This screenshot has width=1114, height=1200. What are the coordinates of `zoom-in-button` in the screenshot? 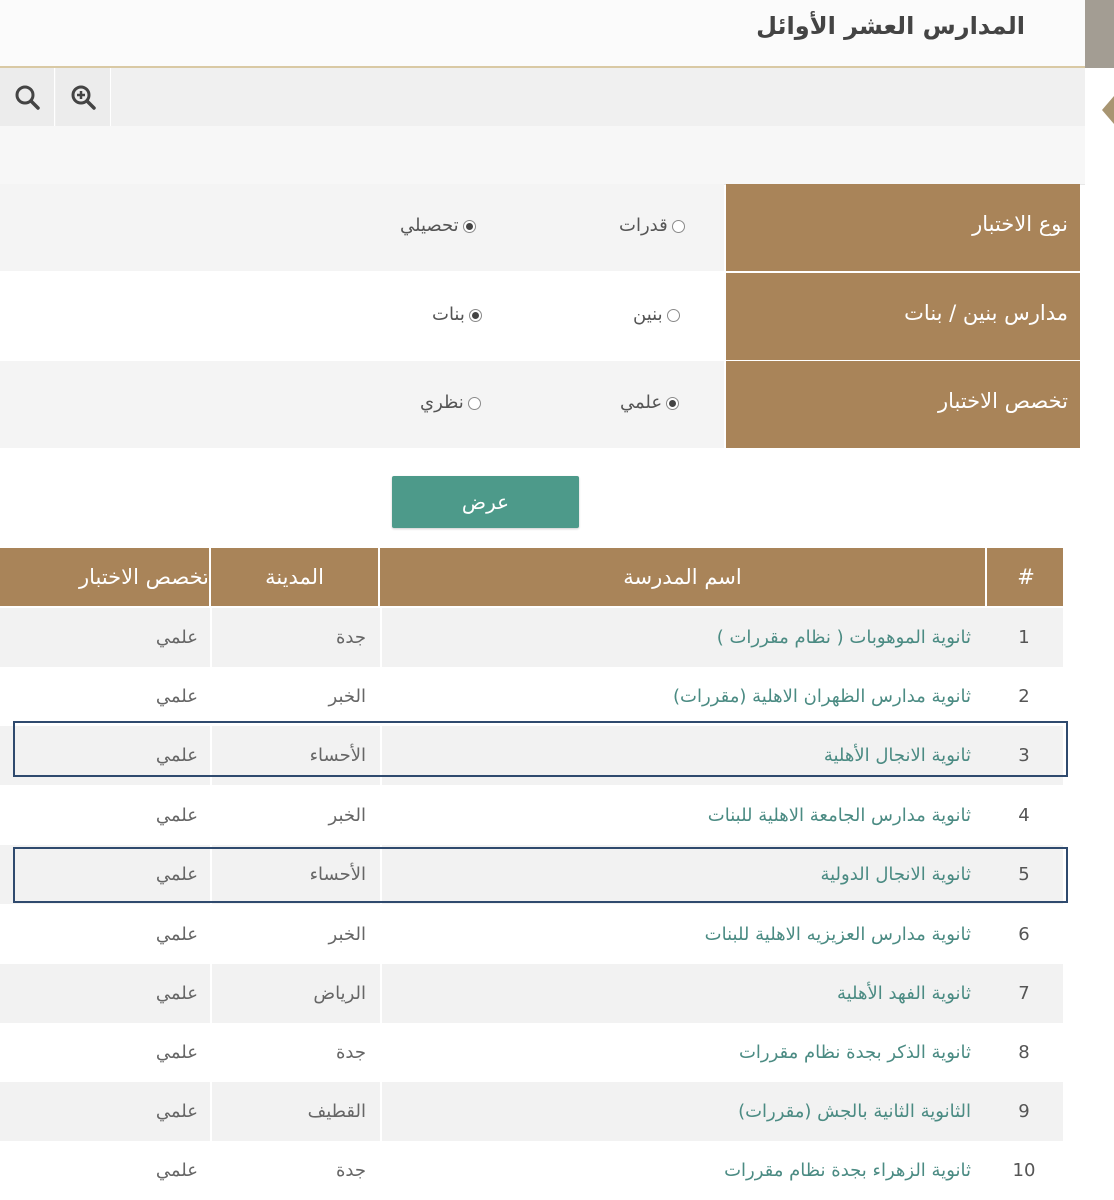 It's located at (83, 97).